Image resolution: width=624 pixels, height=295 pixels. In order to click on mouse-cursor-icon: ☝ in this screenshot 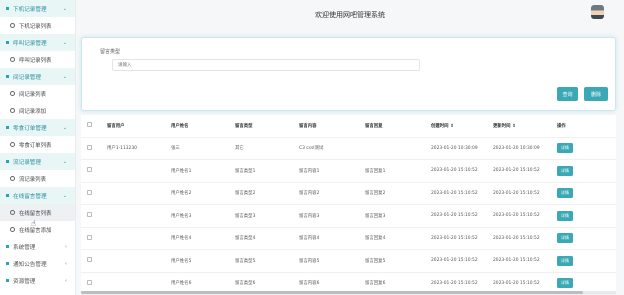, I will do `click(33, 223)`.